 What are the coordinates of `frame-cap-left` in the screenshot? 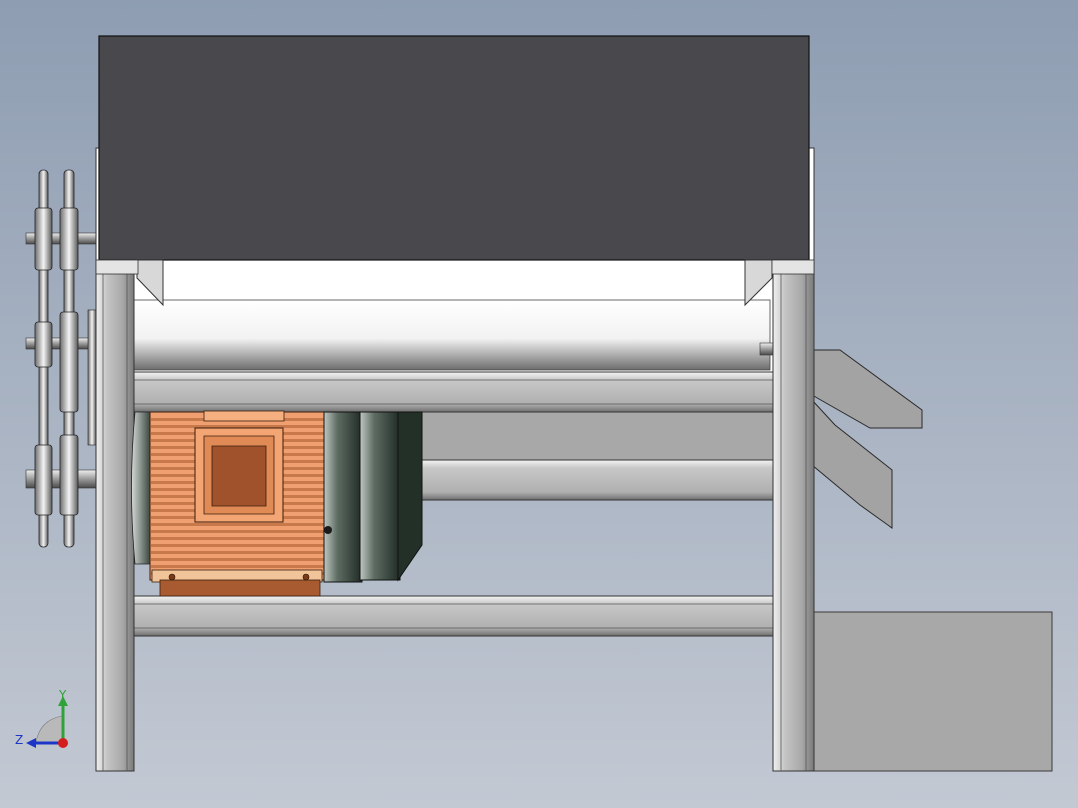 It's located at (117, 267).